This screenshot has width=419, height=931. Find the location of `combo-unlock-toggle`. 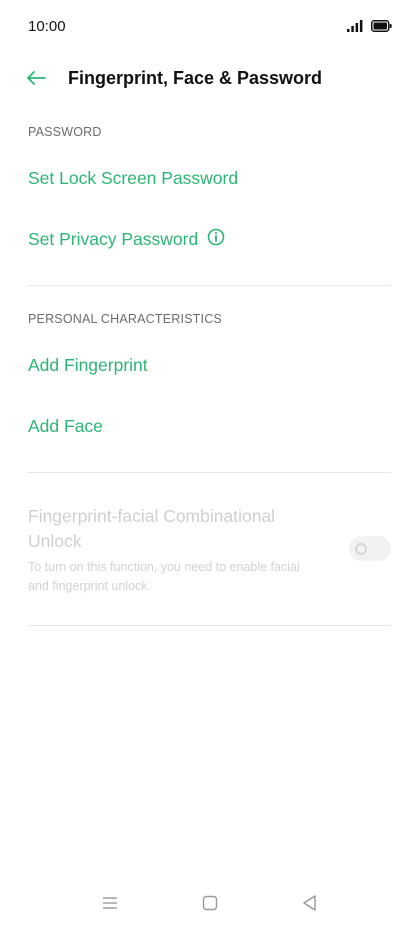

combo-unlock-toggle is located at coordinates (370, 548).